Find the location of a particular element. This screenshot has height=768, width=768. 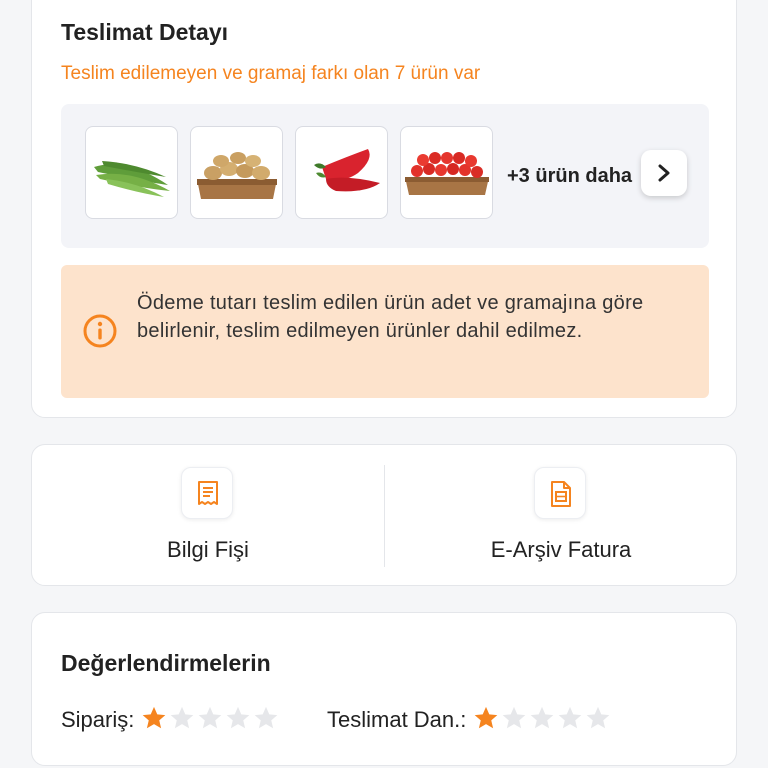

order-rating-stars is located at coordinates (210, 720).